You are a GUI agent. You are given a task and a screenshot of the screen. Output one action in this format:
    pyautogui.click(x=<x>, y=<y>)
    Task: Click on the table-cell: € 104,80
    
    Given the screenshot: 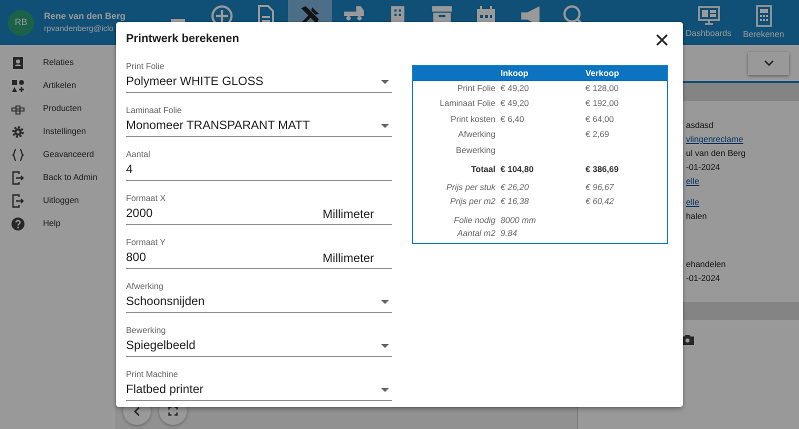 What is the action you would take?
    pyautogui.click(x=543, y=167)
    